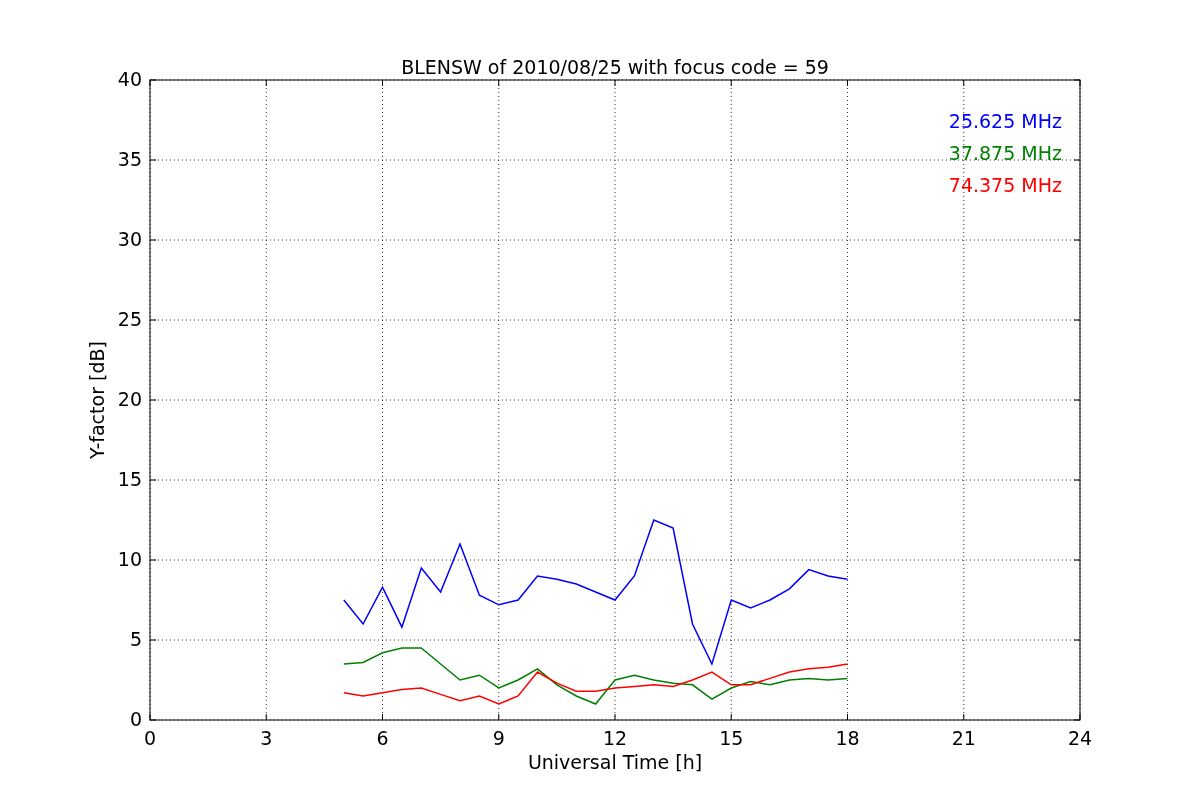 This screenshot has height=800, width=1200. I want to click on legend-label: 74.375 MHz, so click(1005, 185).